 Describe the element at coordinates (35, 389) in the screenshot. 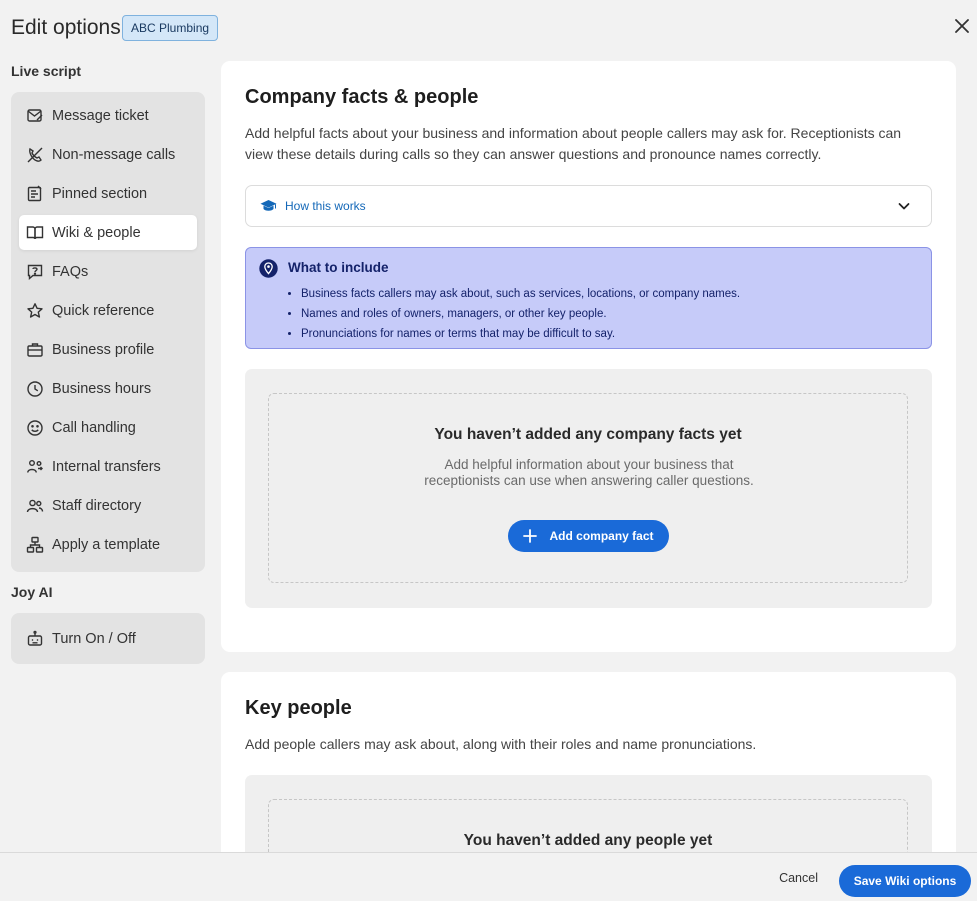

I see `clock-icon` at that location.